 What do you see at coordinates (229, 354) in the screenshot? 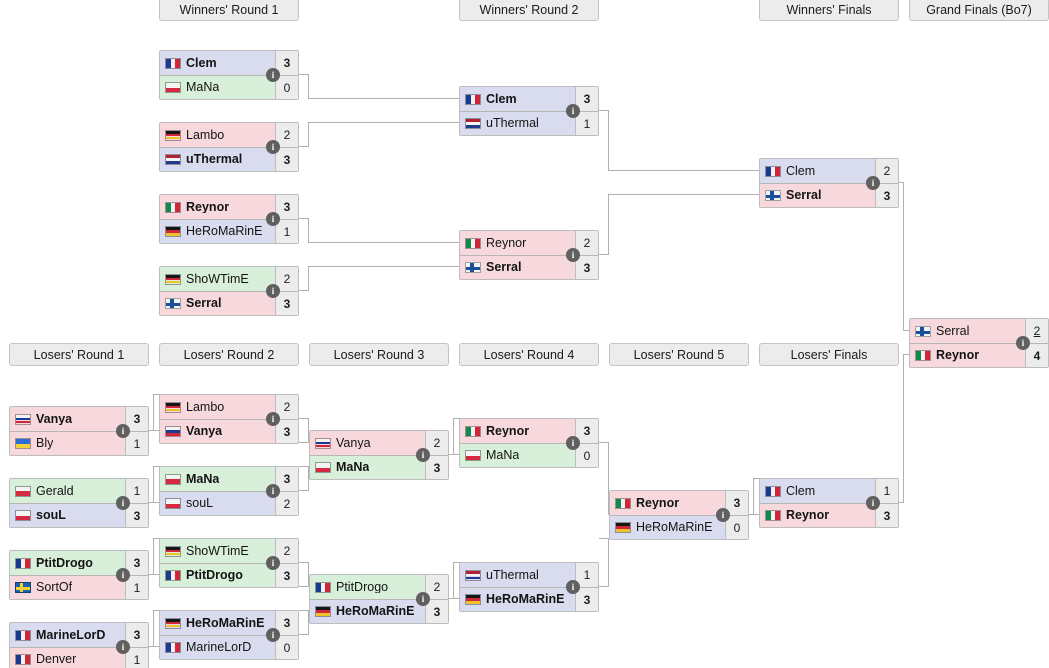
I see `round-header-lr2: Losers' Round 2` at bounding box center [229, 354].